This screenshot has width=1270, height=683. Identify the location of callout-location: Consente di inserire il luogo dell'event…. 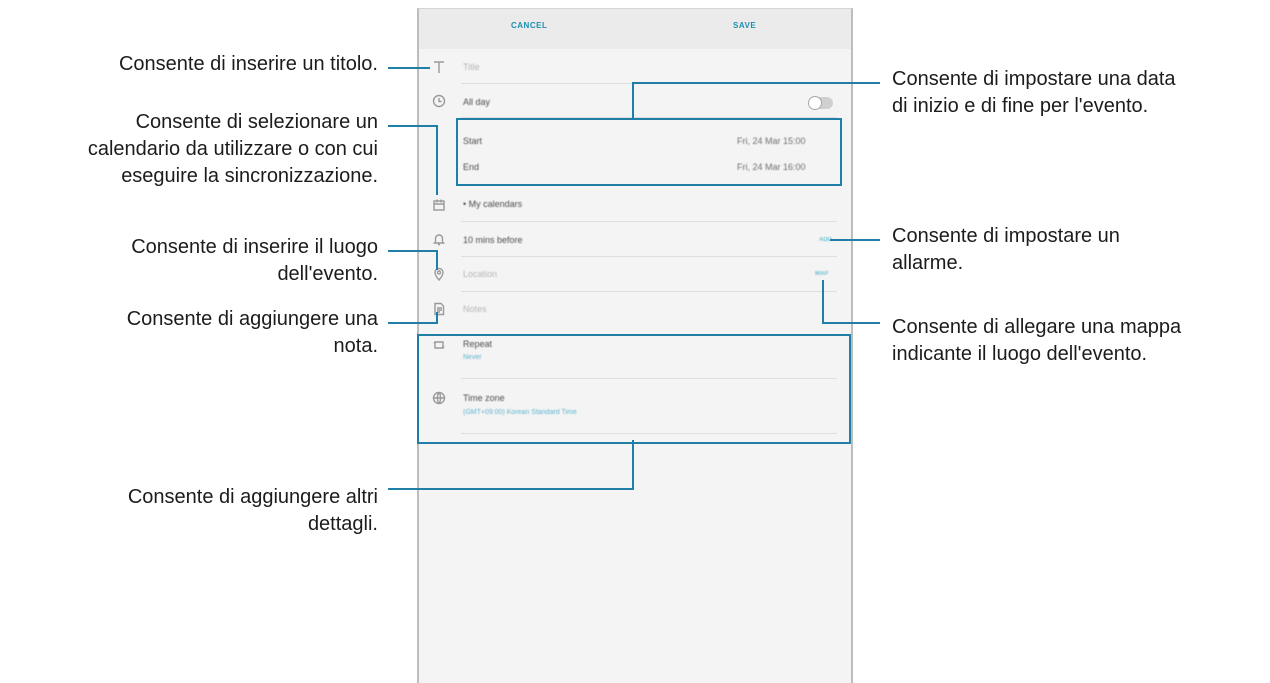
(254, 260).